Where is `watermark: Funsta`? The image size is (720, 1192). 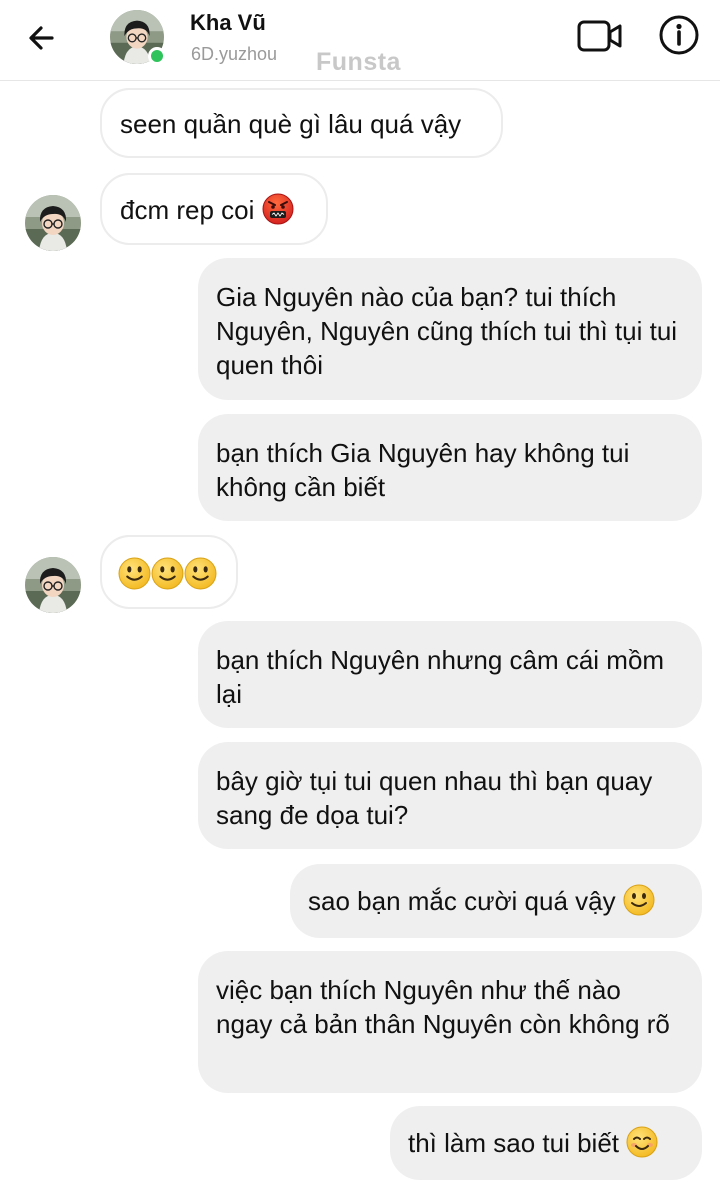
watermark: Funsta is located at coordinates (358, 62).